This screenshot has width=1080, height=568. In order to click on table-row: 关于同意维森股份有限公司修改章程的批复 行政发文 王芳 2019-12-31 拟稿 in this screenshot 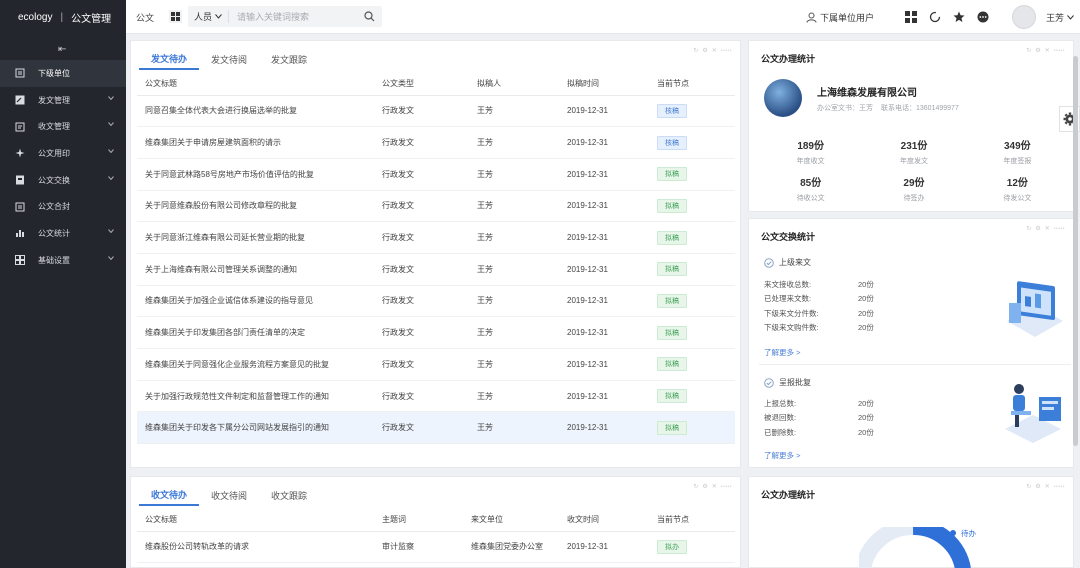, I will do `click(436, 206)`.